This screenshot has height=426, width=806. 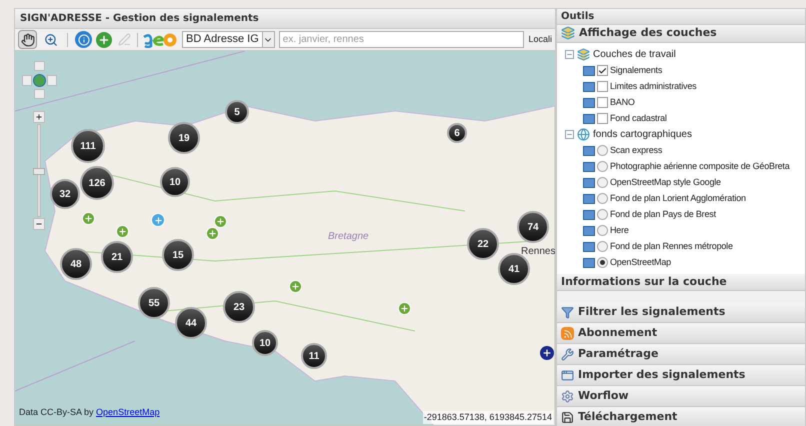 I want to click on layer-label: Fond de plan Lorient Agglomération, so click(x=678, y=199).